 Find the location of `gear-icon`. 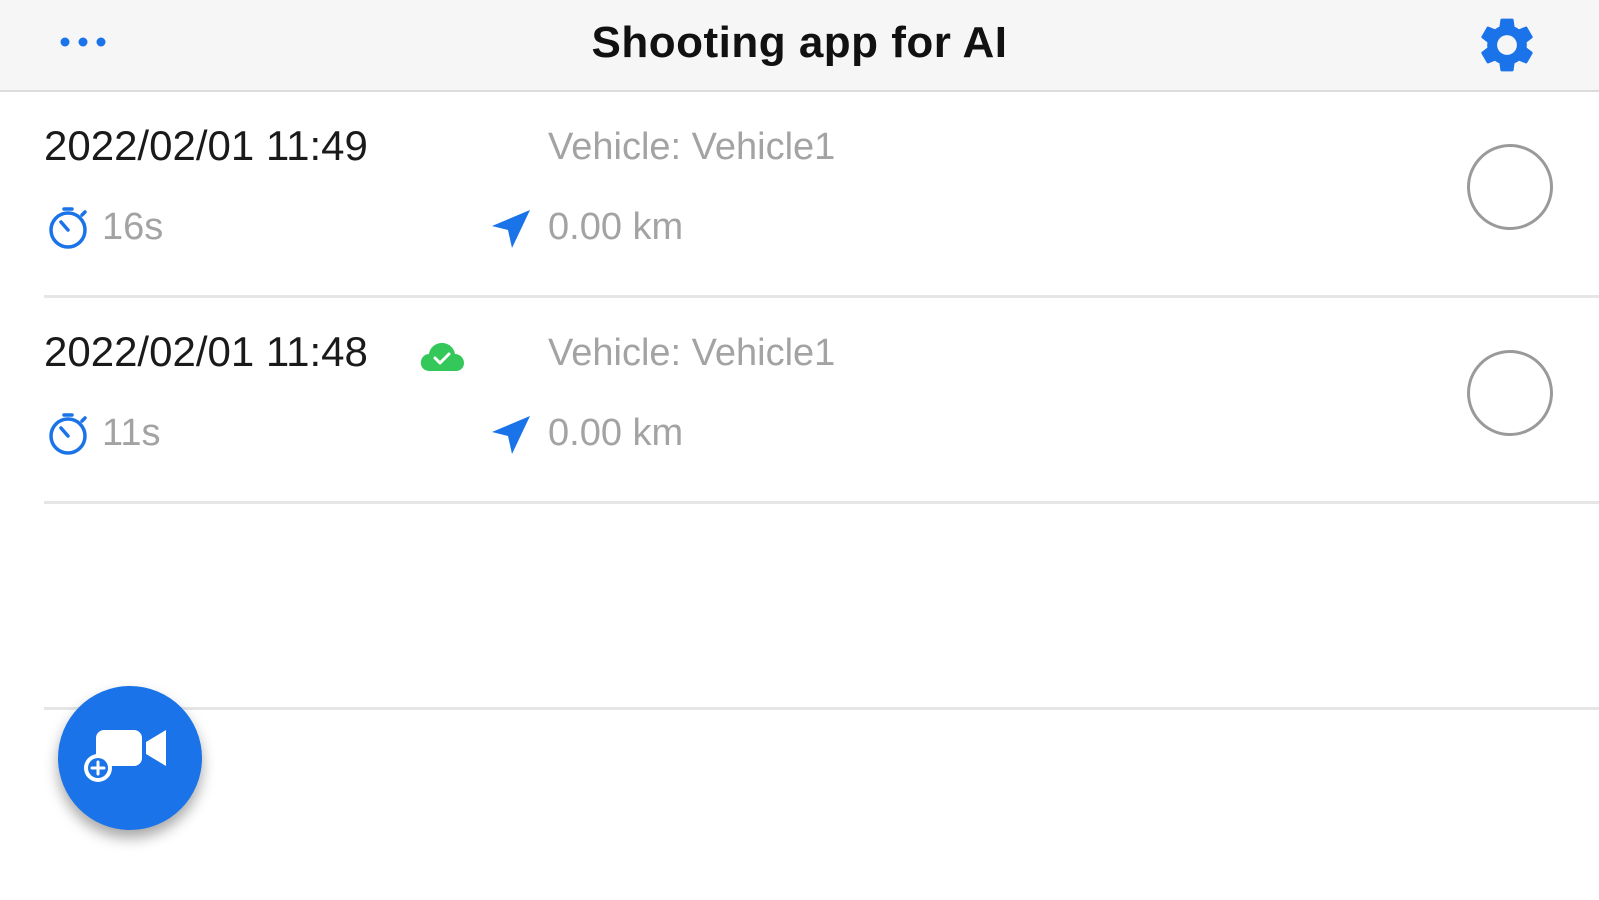

gear-icon is located at coordinates (1507, 45).